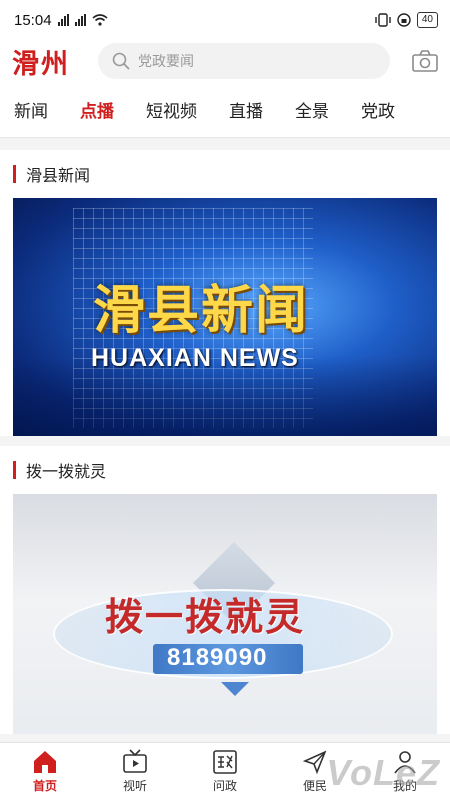 This screenshot has height=800, width=450. I want to click on section-title: 拨一拨就灵, so click(66, 471).